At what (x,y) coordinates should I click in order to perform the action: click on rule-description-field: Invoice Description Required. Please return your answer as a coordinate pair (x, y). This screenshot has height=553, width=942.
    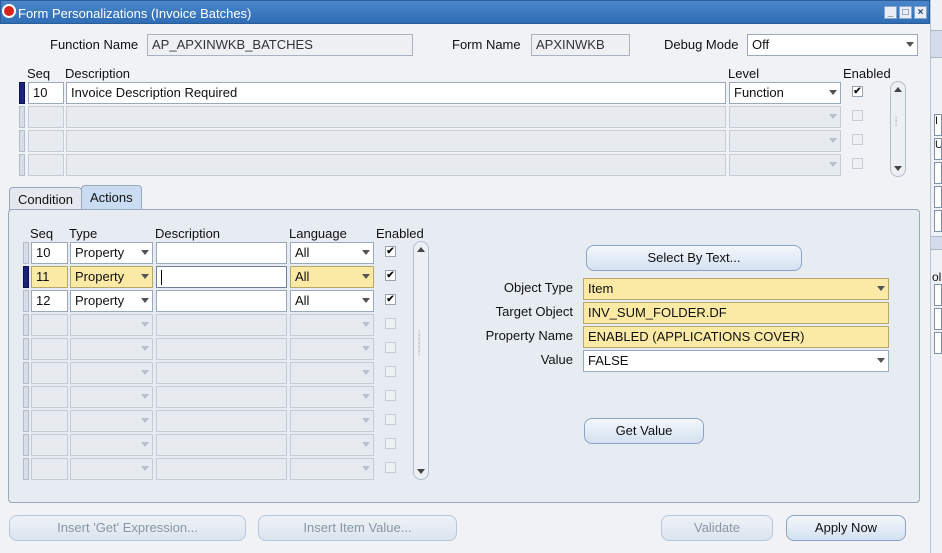
    Looking at the image, I should click on (396, 93).